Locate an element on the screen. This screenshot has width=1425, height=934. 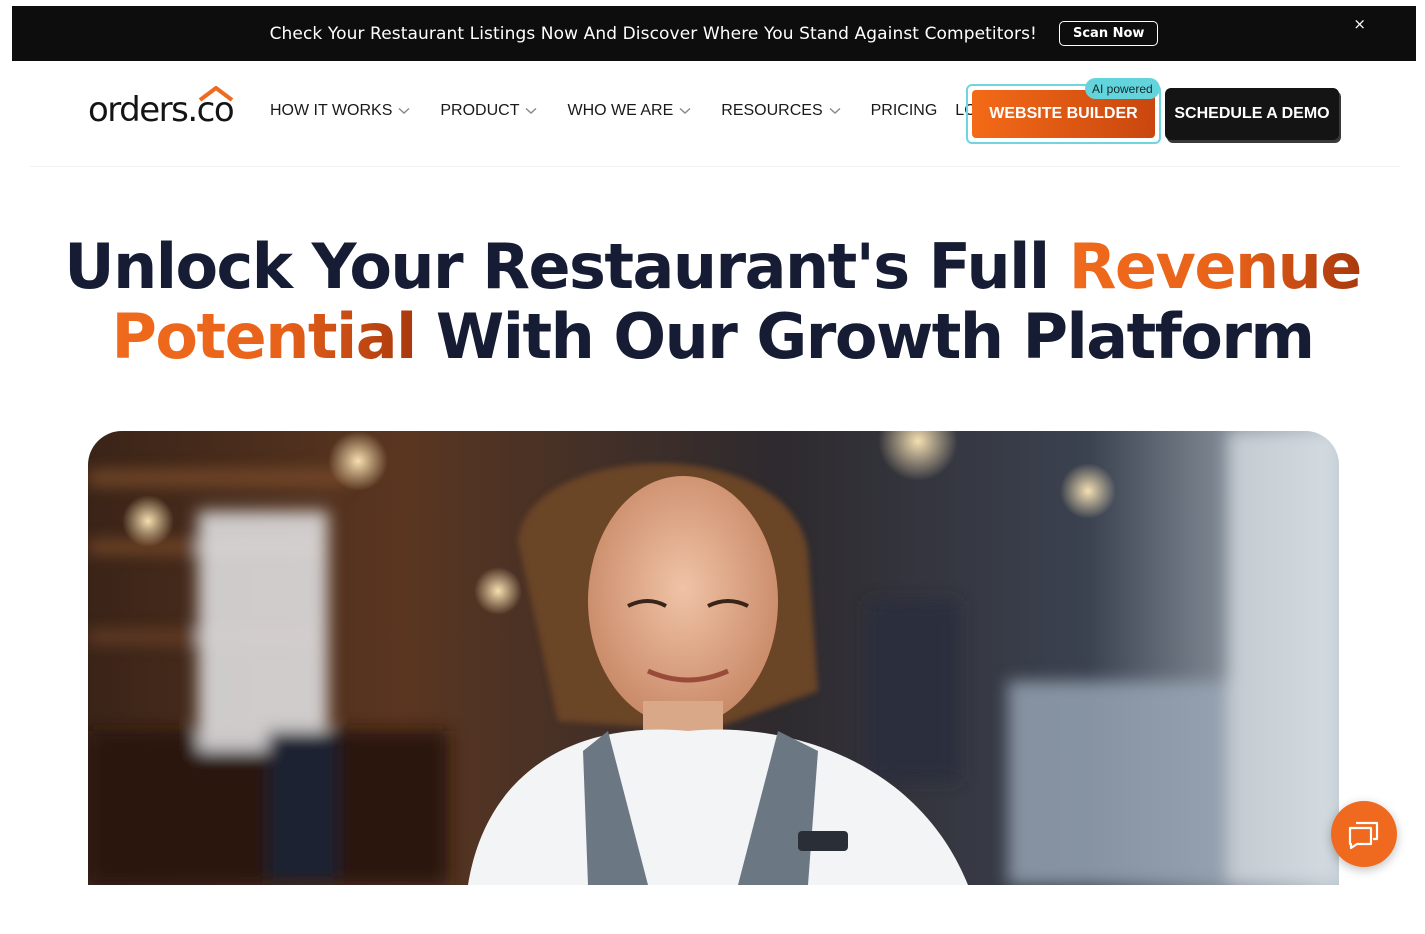
logo-roof-icon is located at coordinates (216, 94).